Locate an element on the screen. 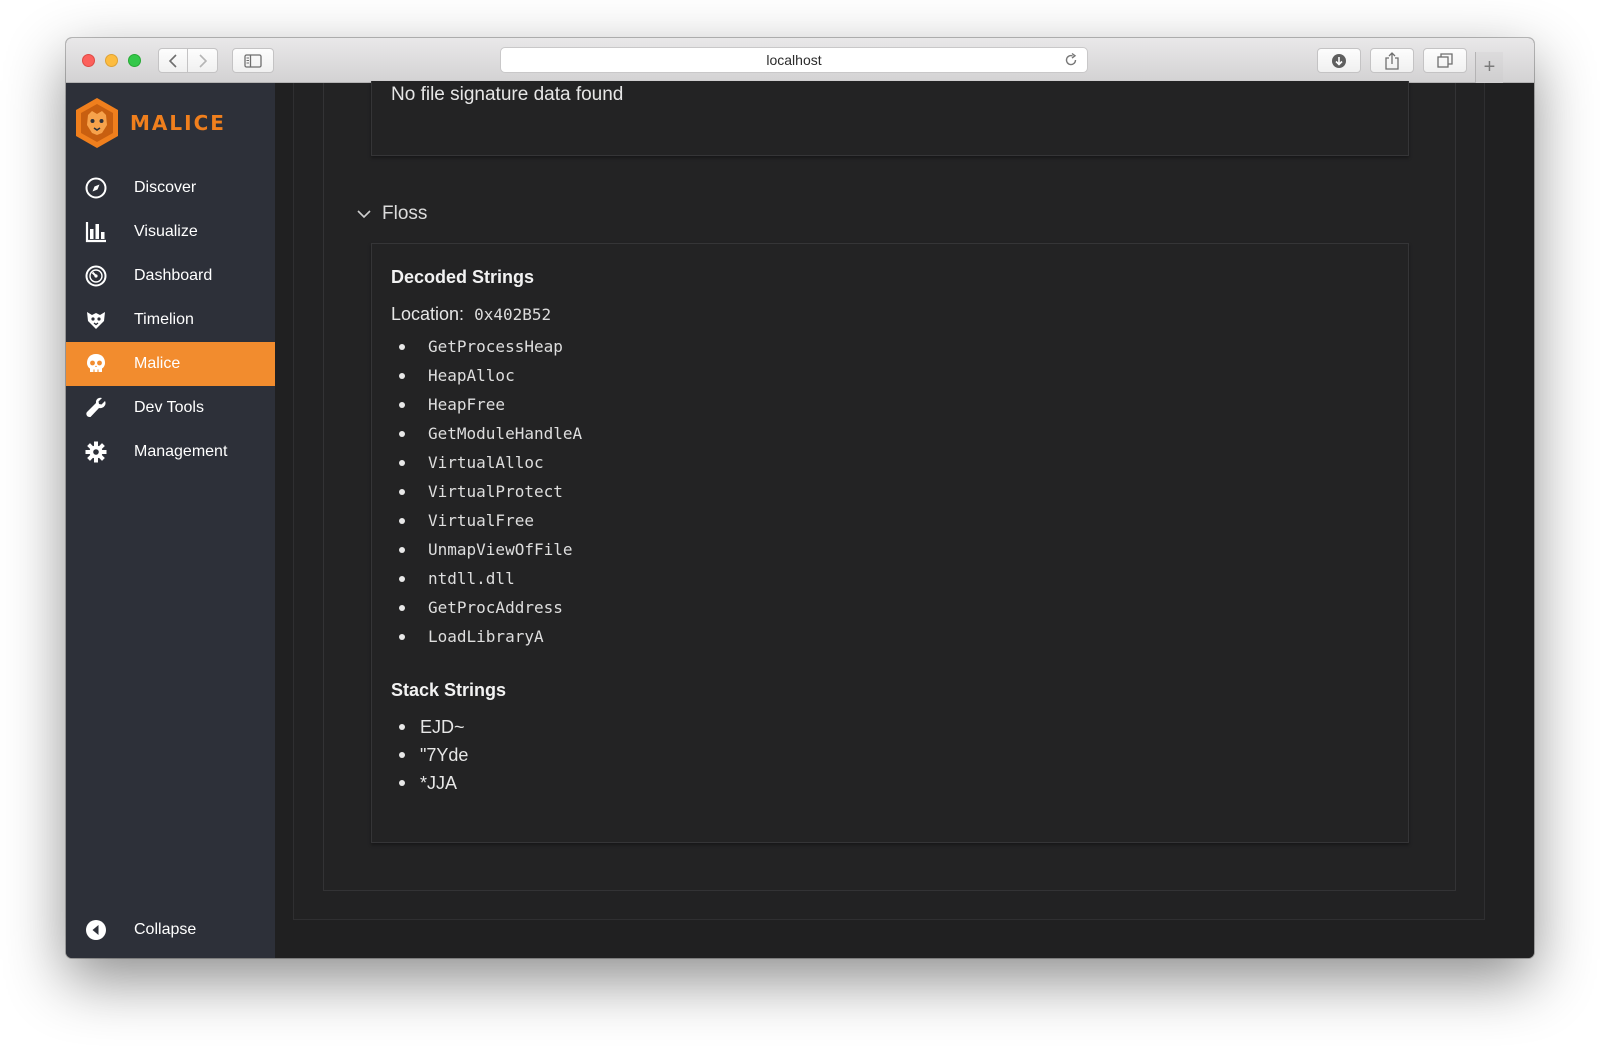 The image size is (1600, 1052). show-tabs-button is located at coordinates (1445, 60).